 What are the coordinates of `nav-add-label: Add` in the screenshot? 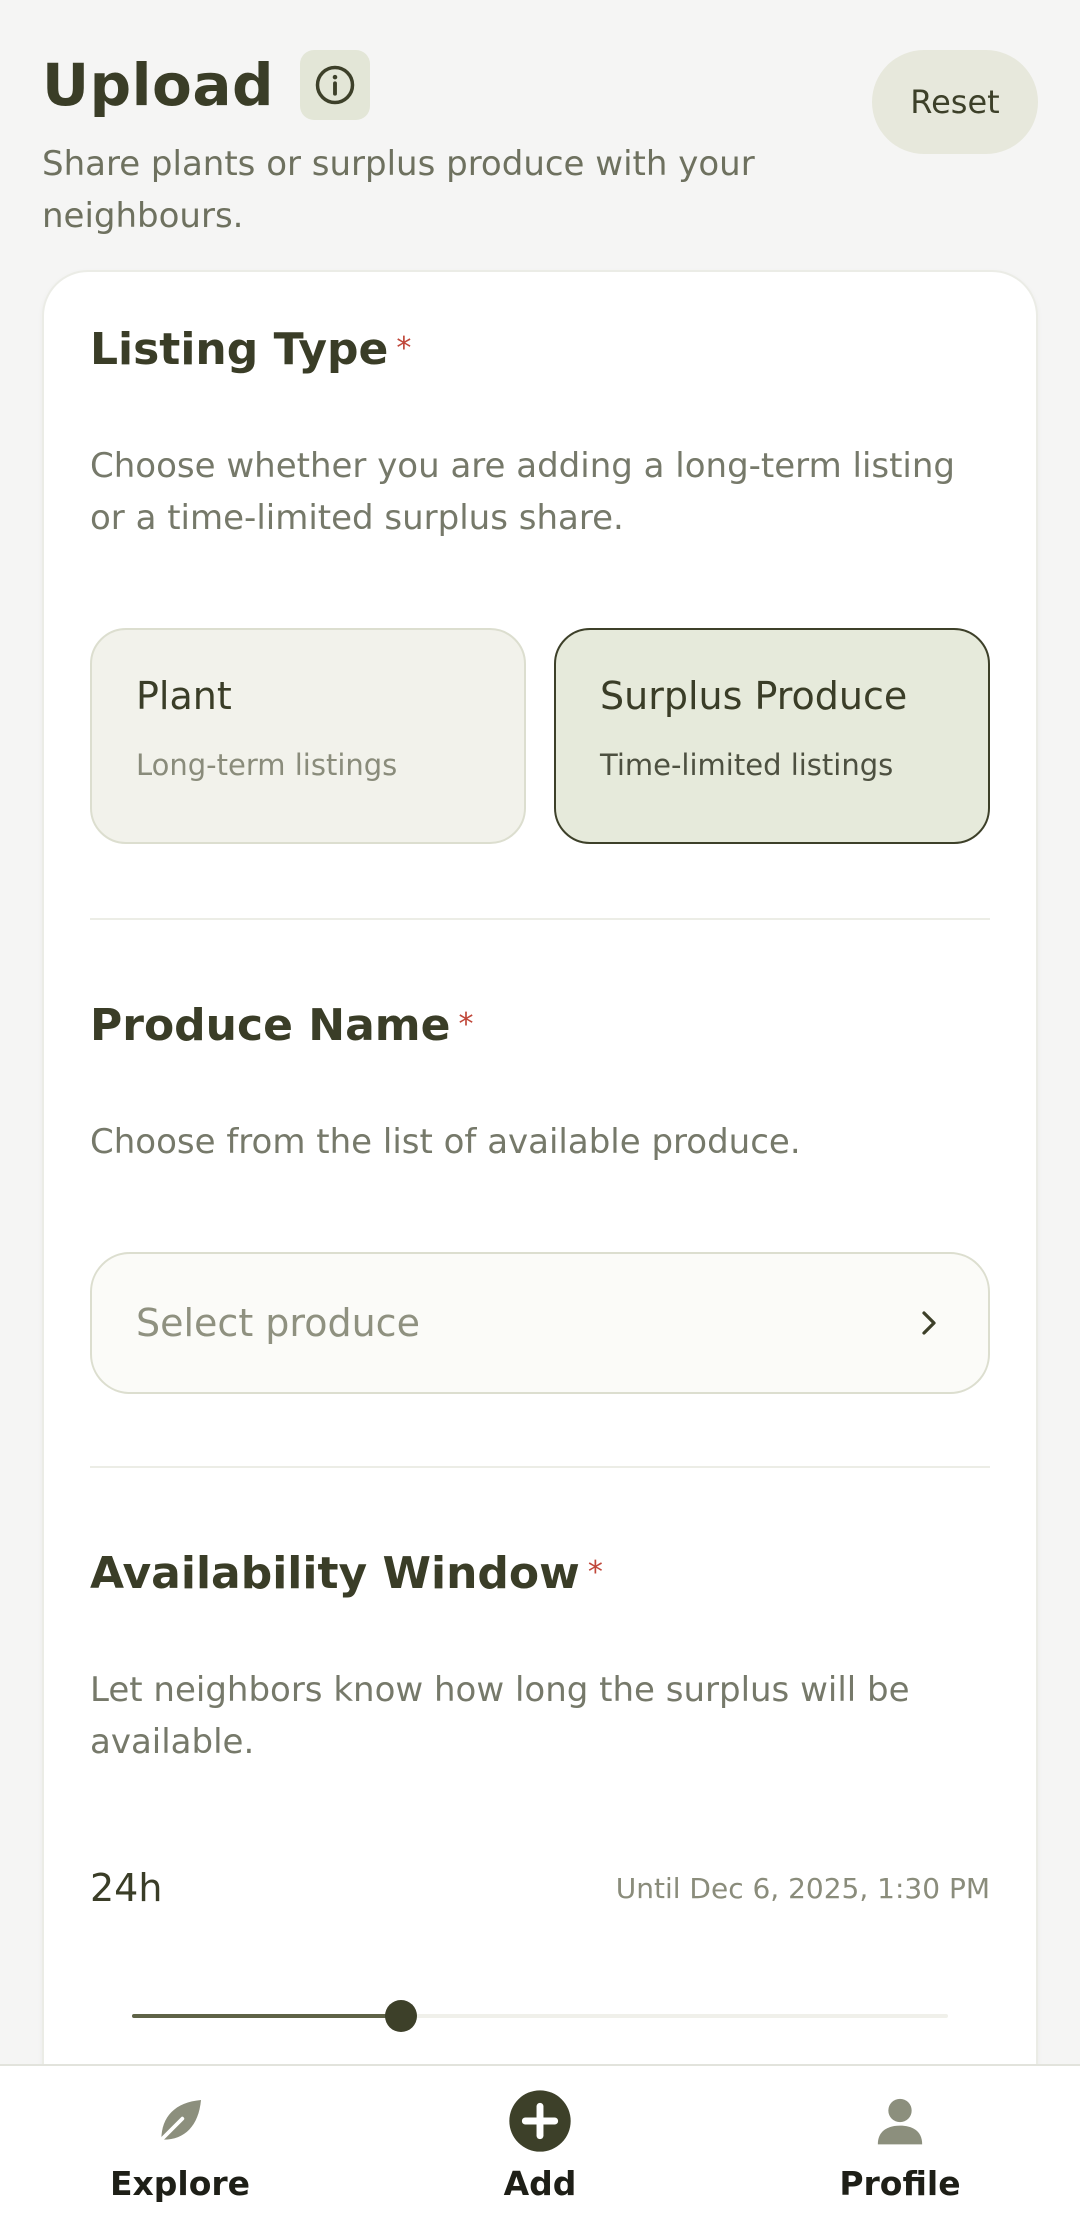 It's located at (540, 2183).